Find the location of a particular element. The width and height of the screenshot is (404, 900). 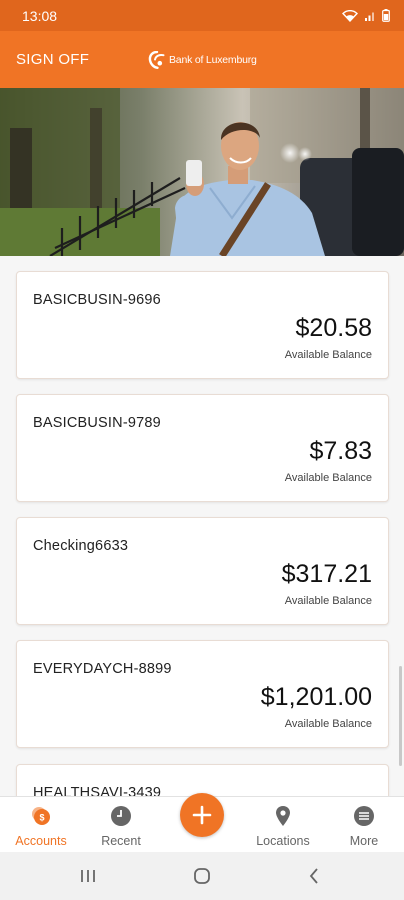

plus-icon is located at coordinates (202, 815).